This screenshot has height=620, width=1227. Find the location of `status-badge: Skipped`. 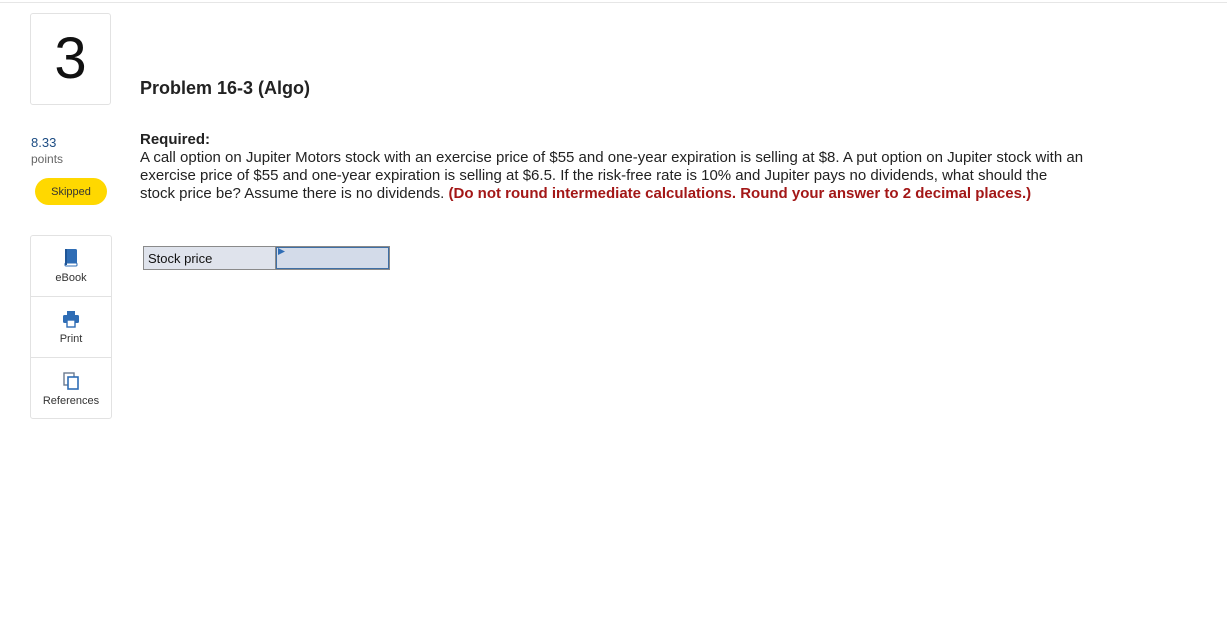

status-badge: Skipped is located at coordinates (71, 191).